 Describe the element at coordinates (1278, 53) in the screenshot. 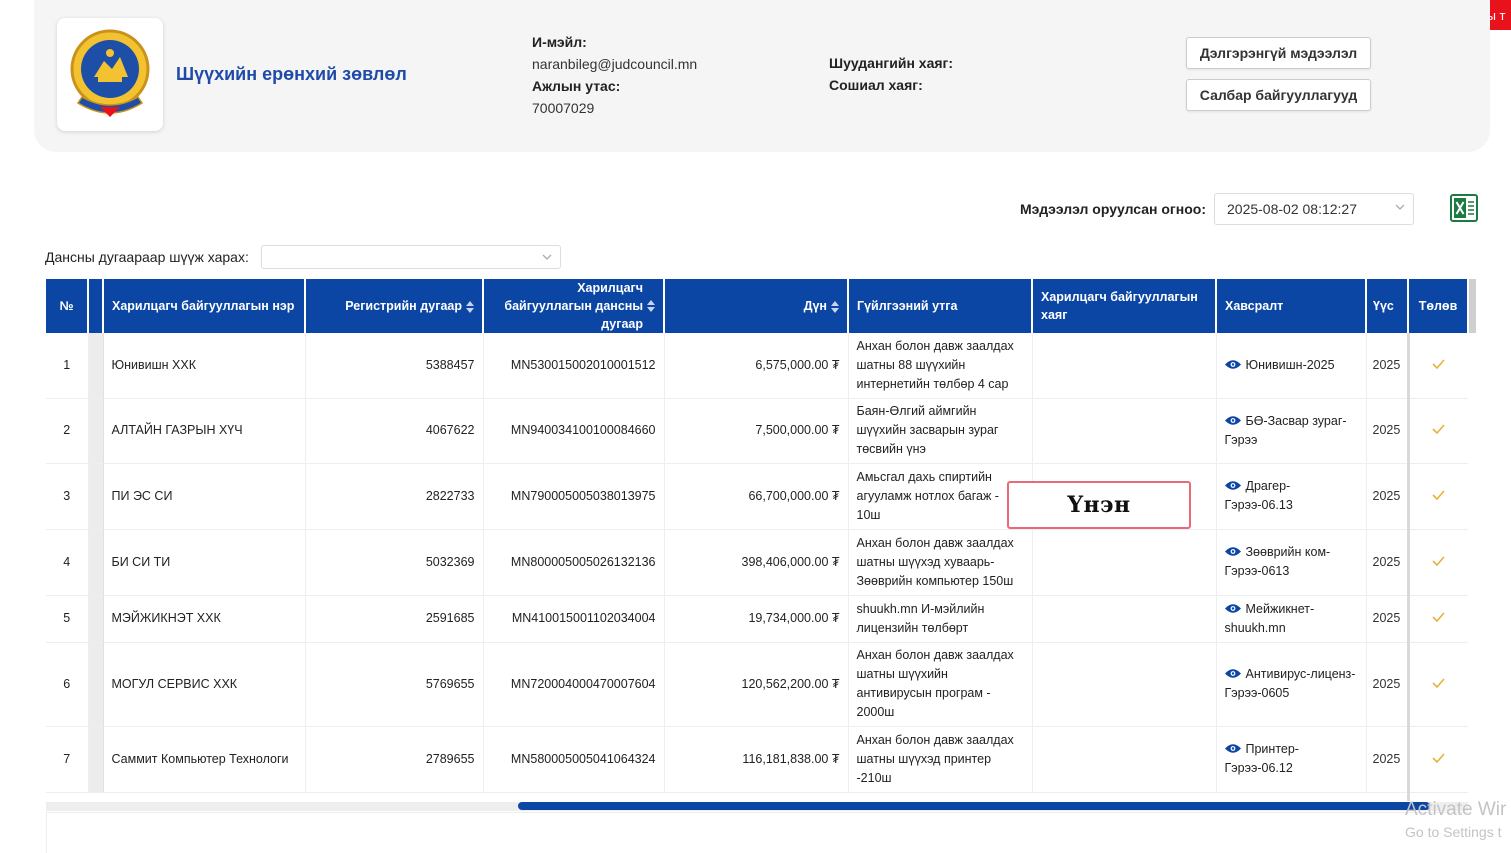

I see `details-button: Дэлгэрэнгүй мэдээлэл` at that location.